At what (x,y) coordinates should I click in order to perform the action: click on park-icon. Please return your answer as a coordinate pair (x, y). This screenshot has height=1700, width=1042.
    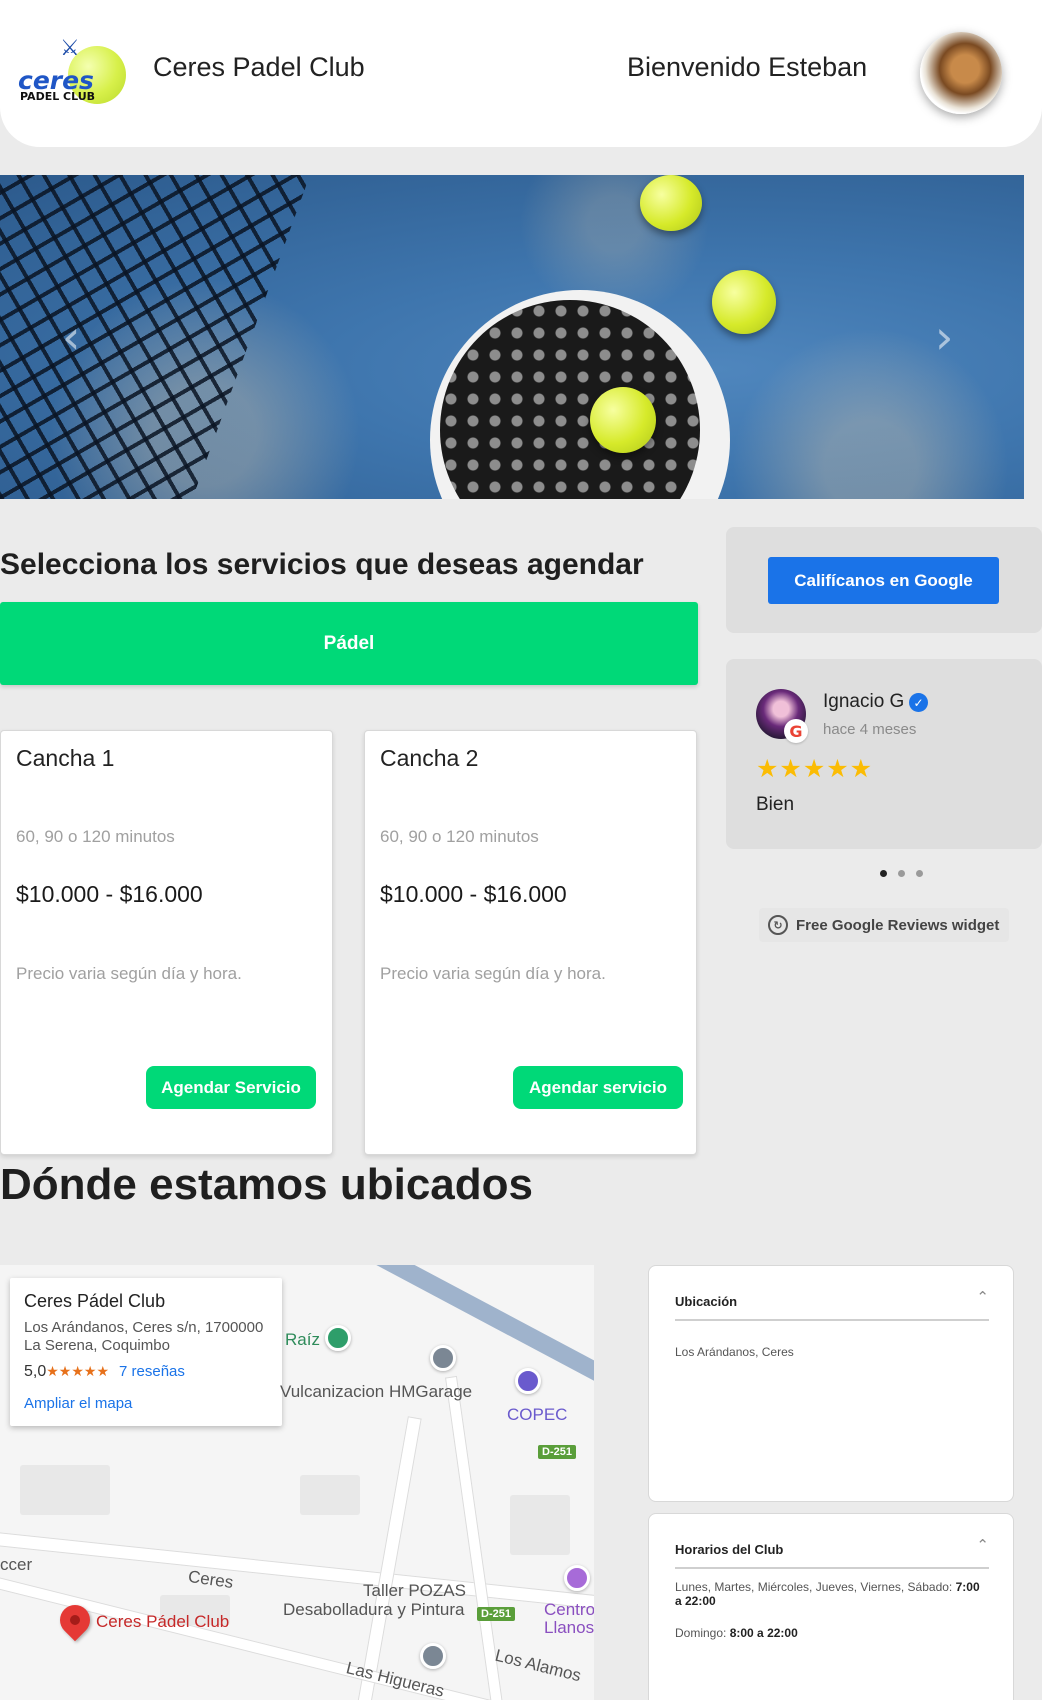
    Looking at the image, I should click on (338, 1338).